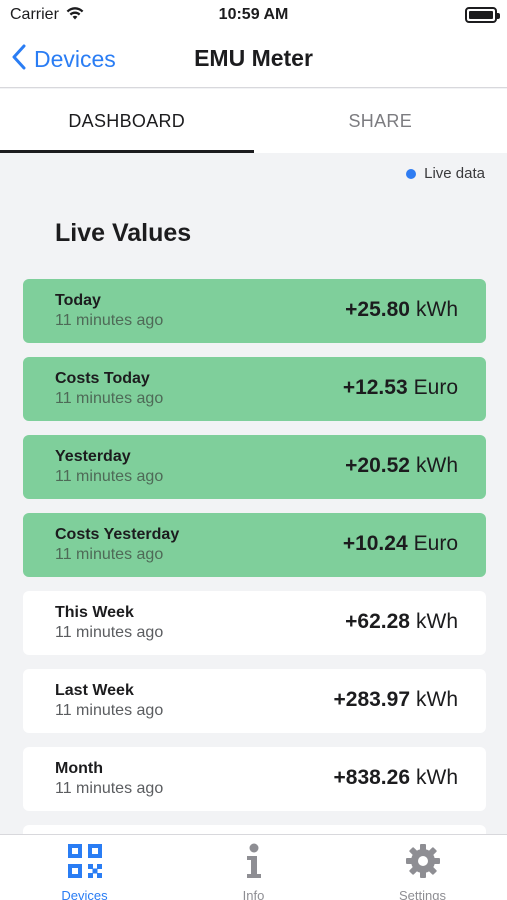 The image size is (507, 900). Describe the element at coordinates (411, 173) in the screenshot. I see `live-dot-icon` at that location.